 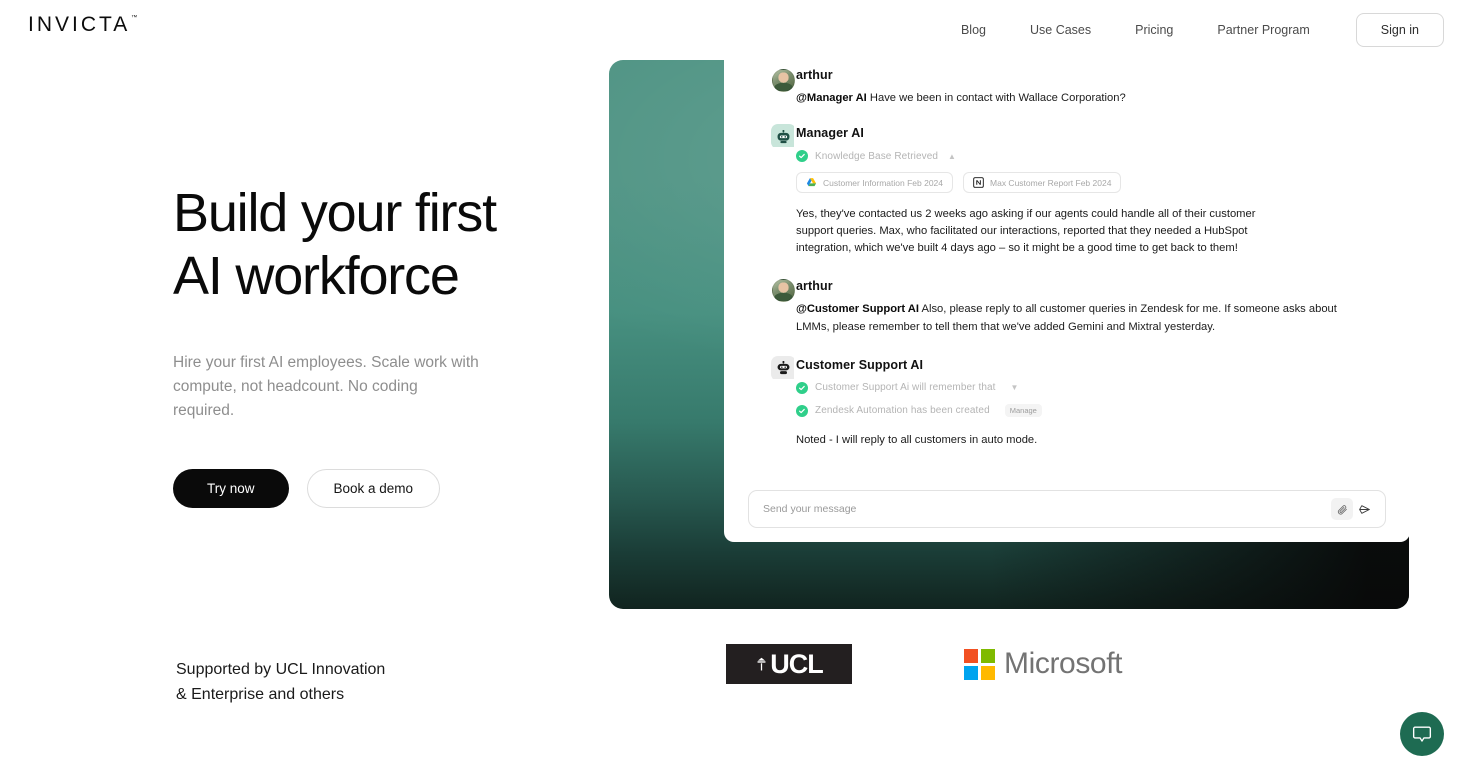 I want to click on source-chip-label: Max Customer Report Feb 2024, so click(x=1051, y=182).